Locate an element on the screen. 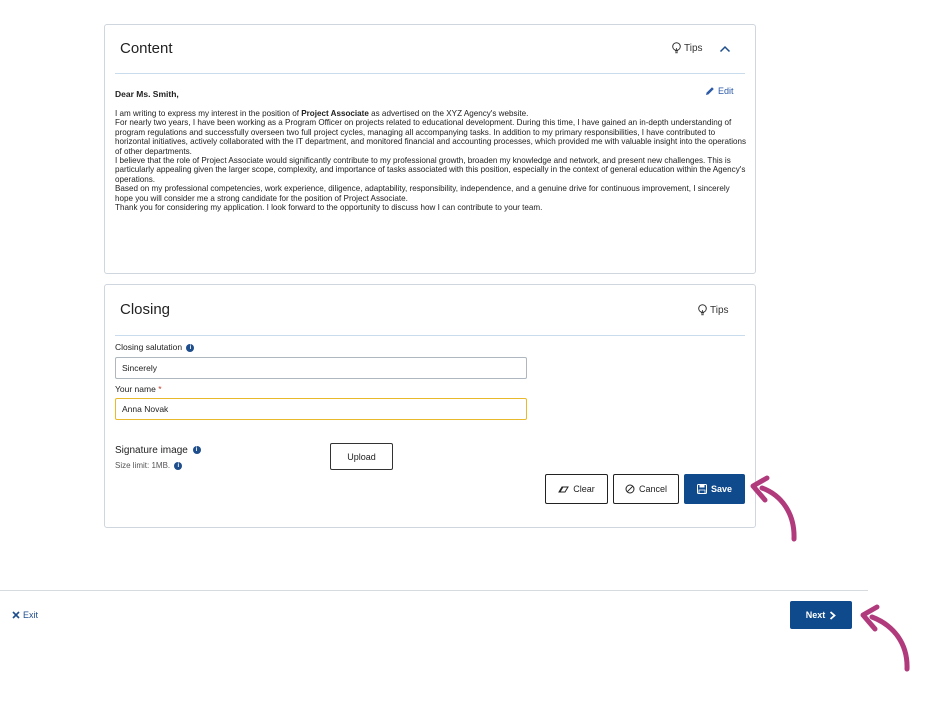 The image size is (945, 709). save-label: Save is located at coordinates (721, 489).